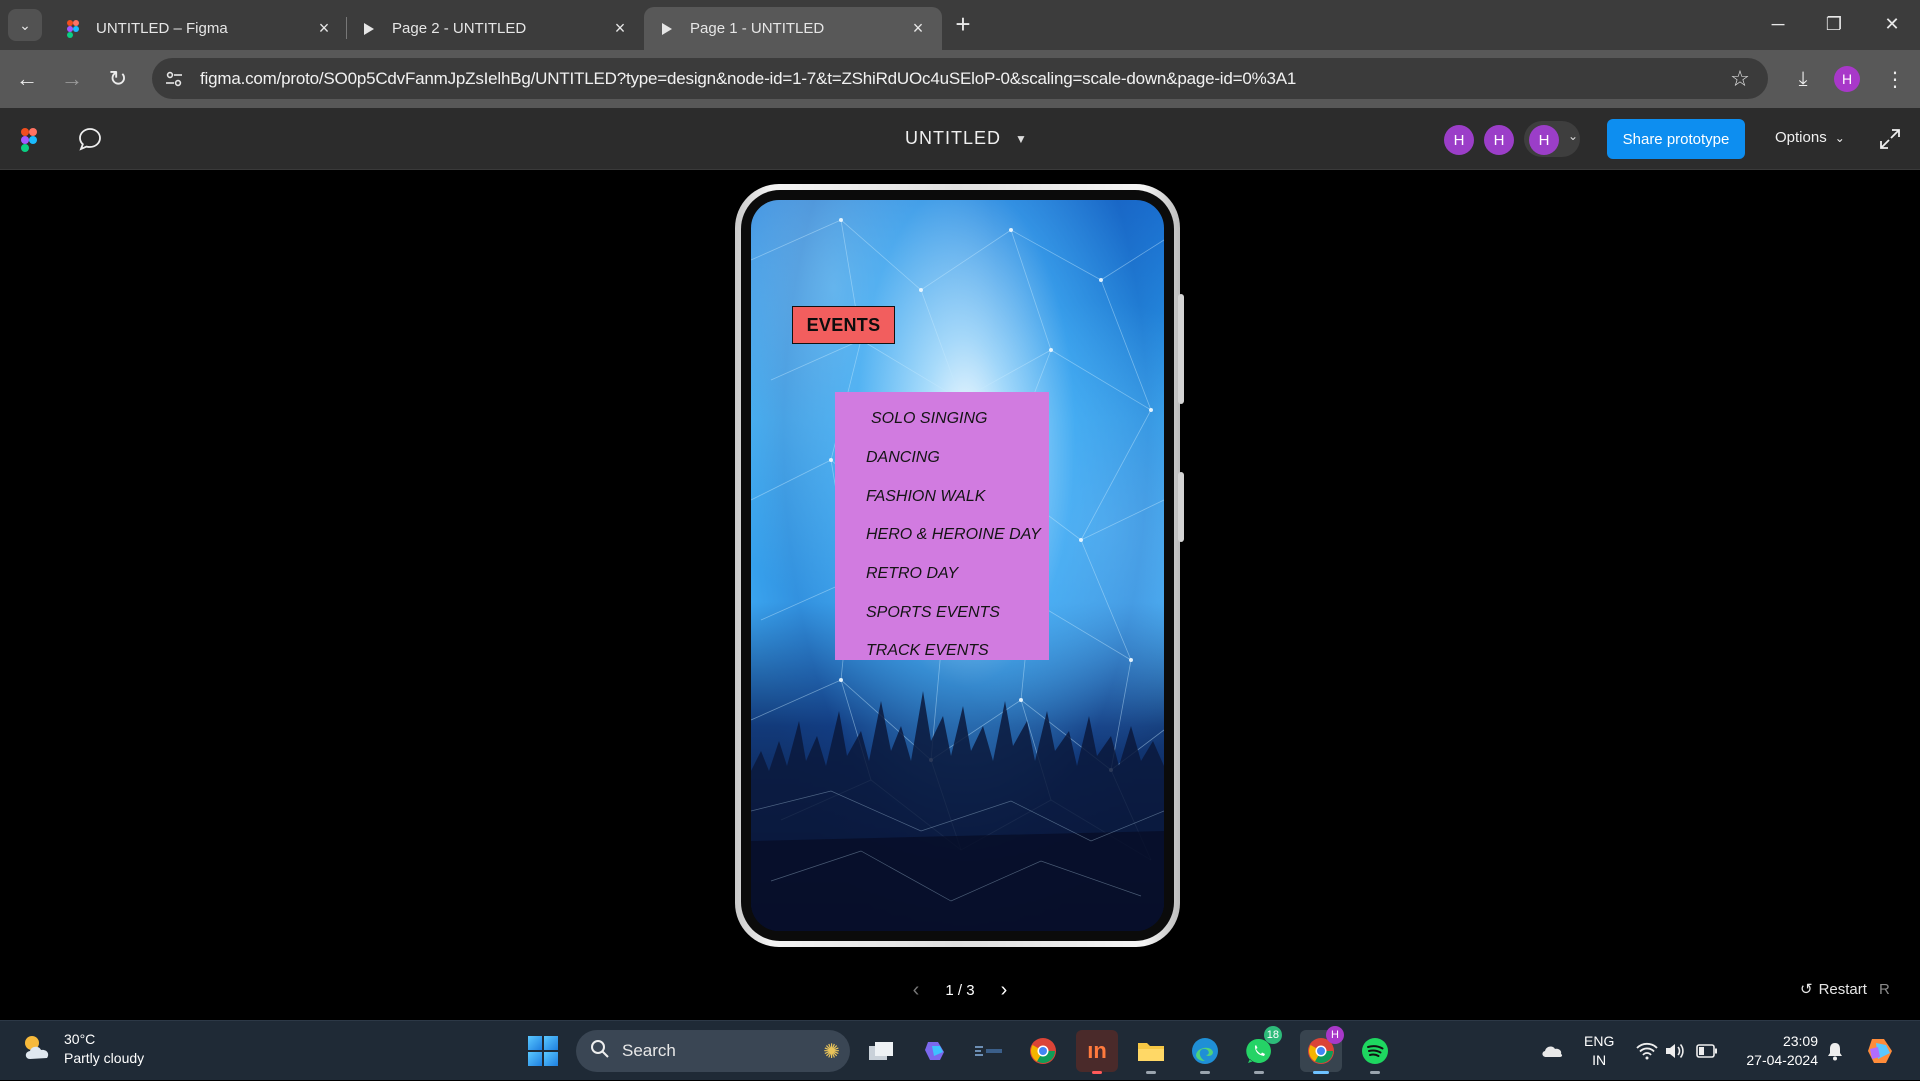 The height and width of the screenshot is (1081, 1920). Describe the element at coordinates (543, 1051) in the screenshot. I see `windows-start-icon` at that location.